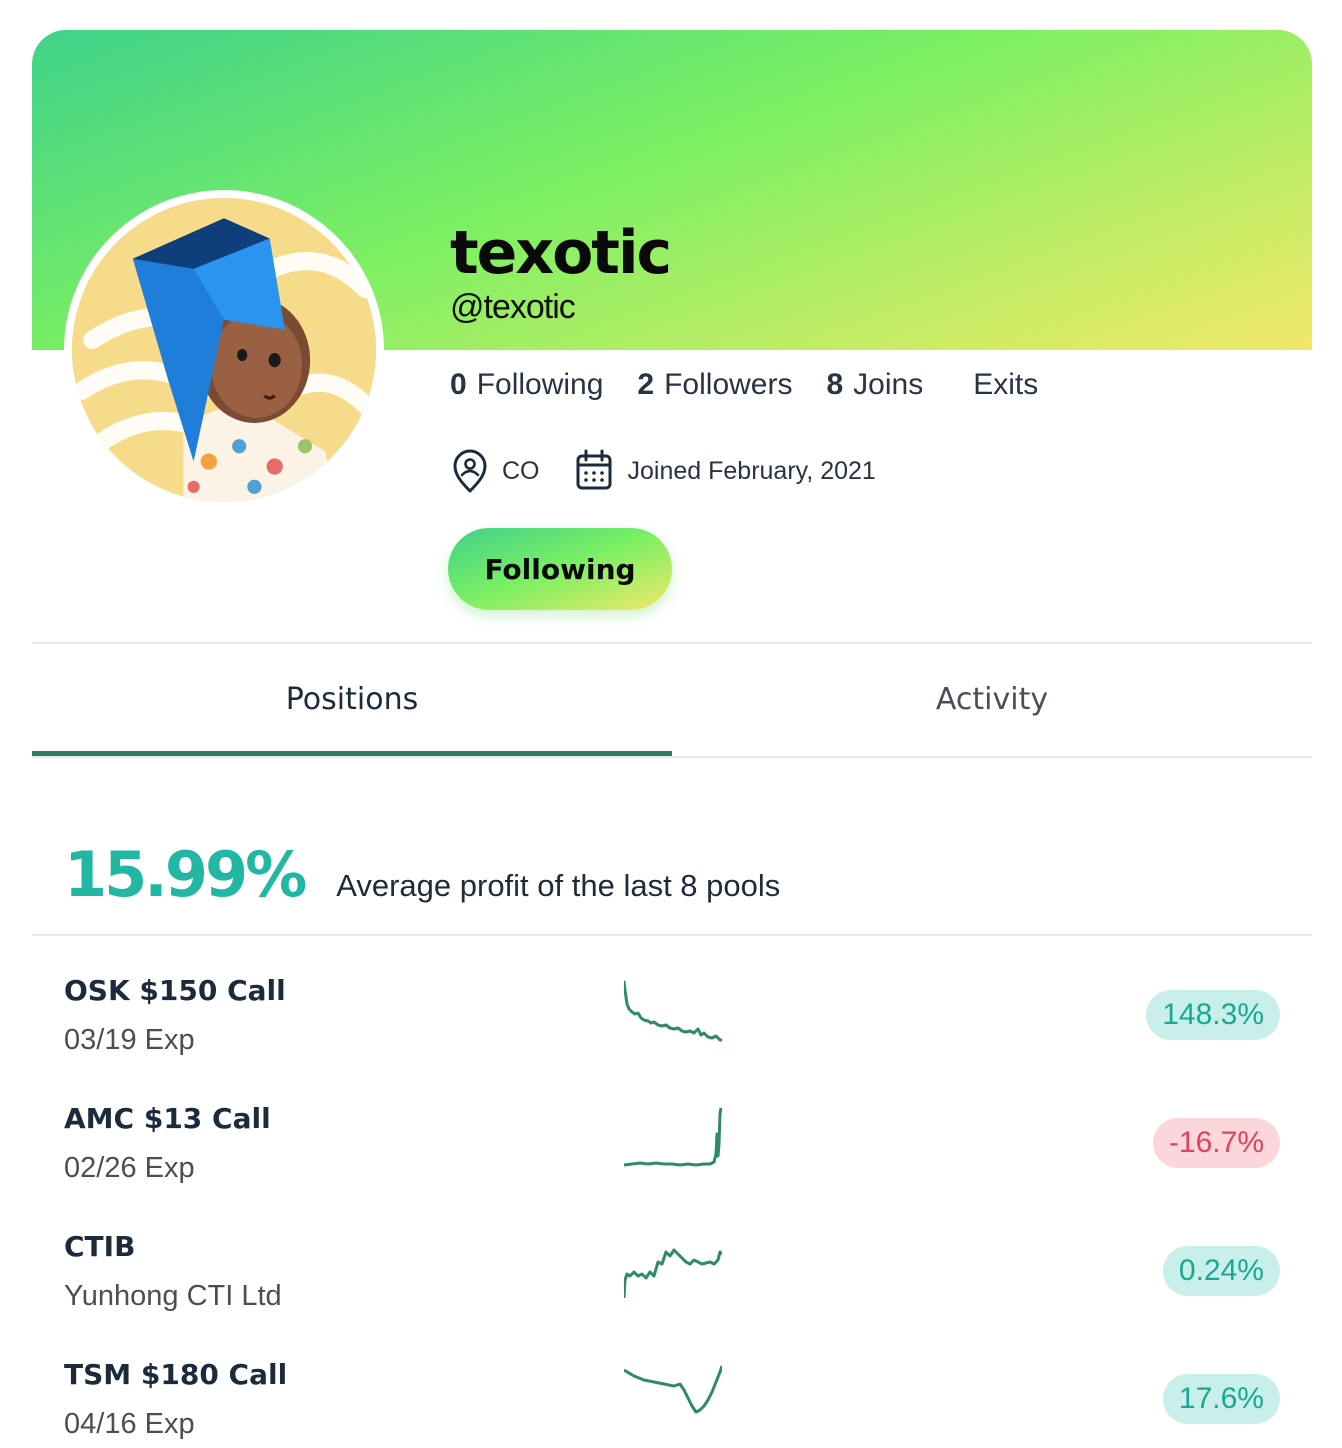 This screenshot has width=1342, height=1448. What do you see at coordinates (129, 1168) in the screenshot?
I see `position-subtitle: 02/26 Exp` at bounding box center [129, 1168].